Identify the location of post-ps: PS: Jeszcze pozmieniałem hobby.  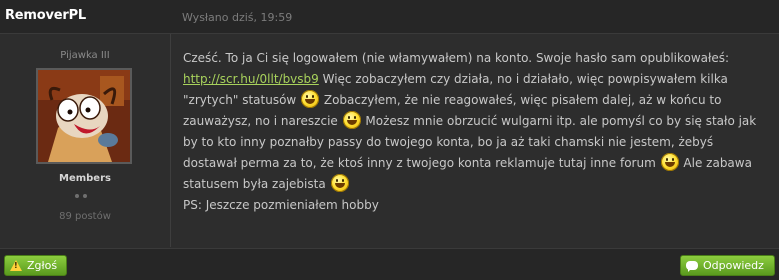
(281, 205).